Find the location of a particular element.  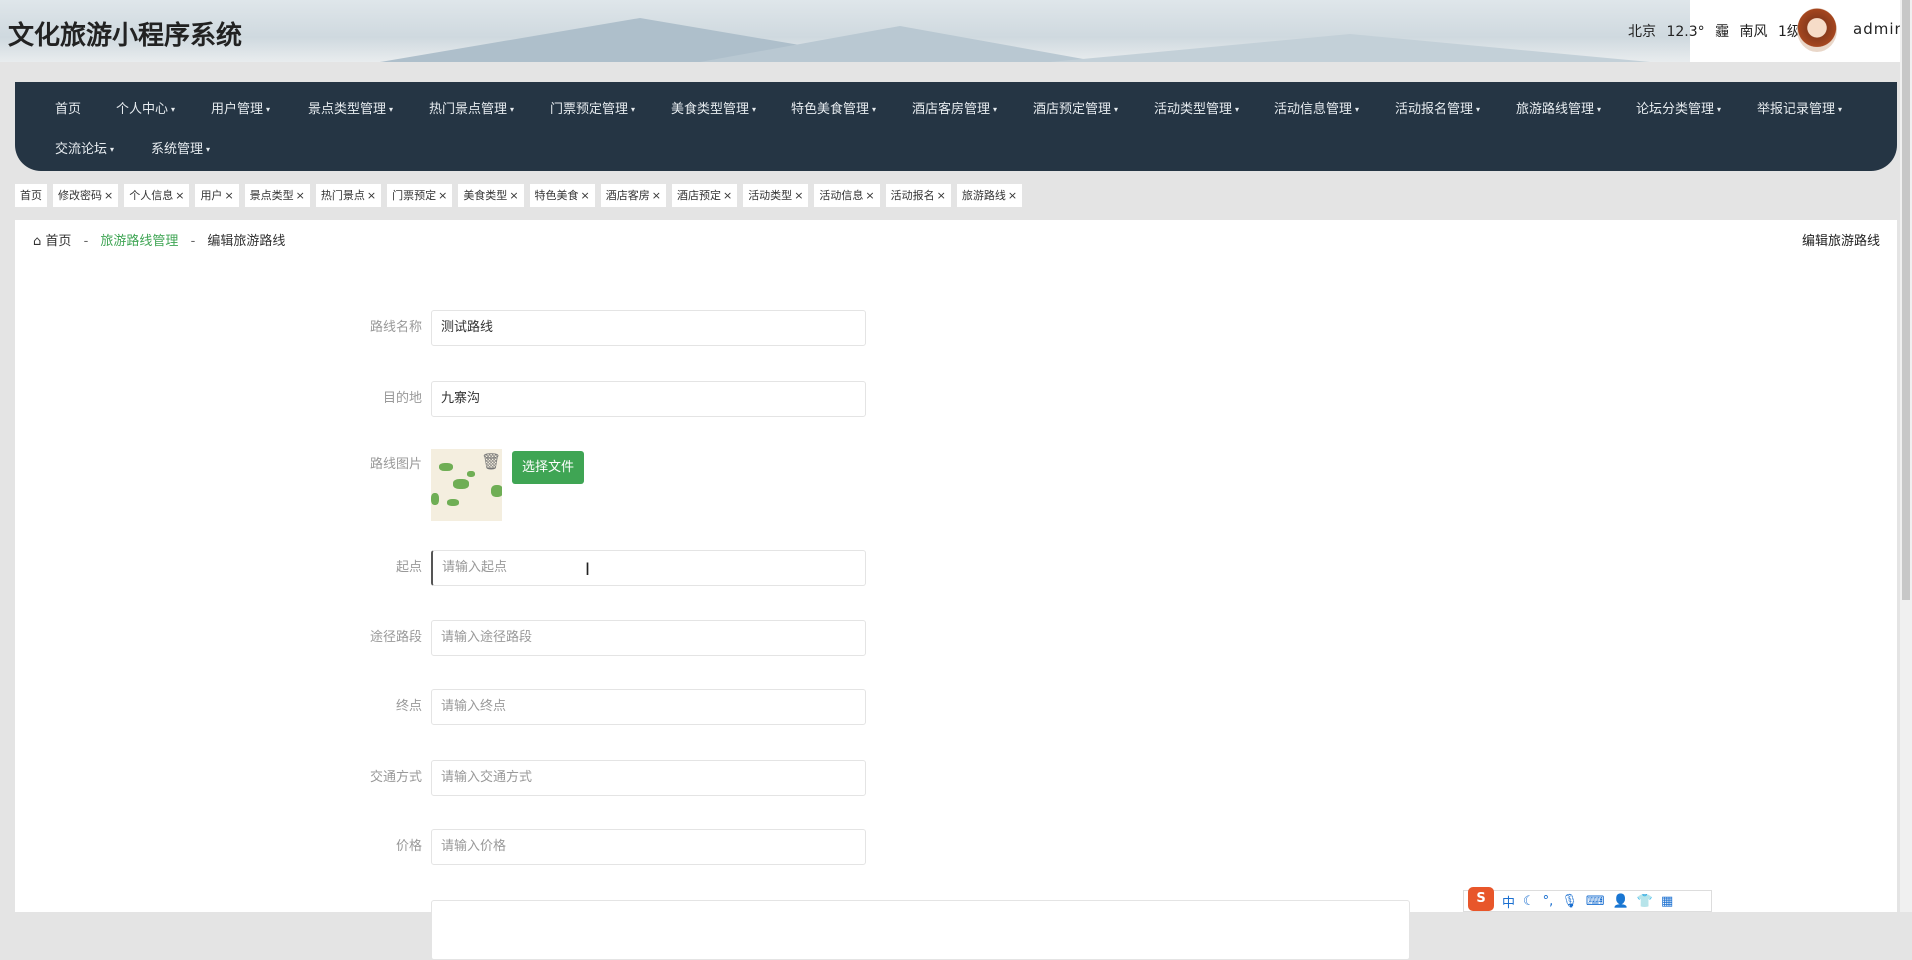

user-menu: admin is located at coordinates (1876, 29).